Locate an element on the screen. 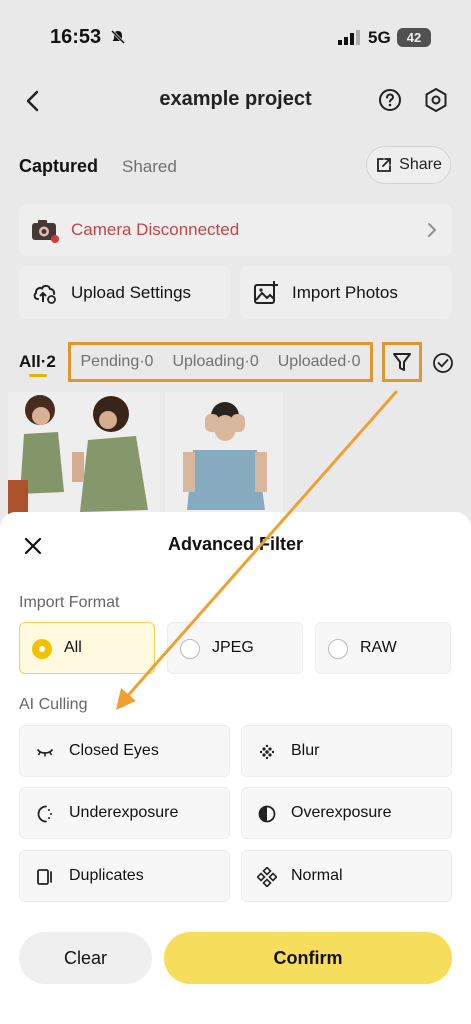  format-option-label: All is located at coordinates (73, 647).